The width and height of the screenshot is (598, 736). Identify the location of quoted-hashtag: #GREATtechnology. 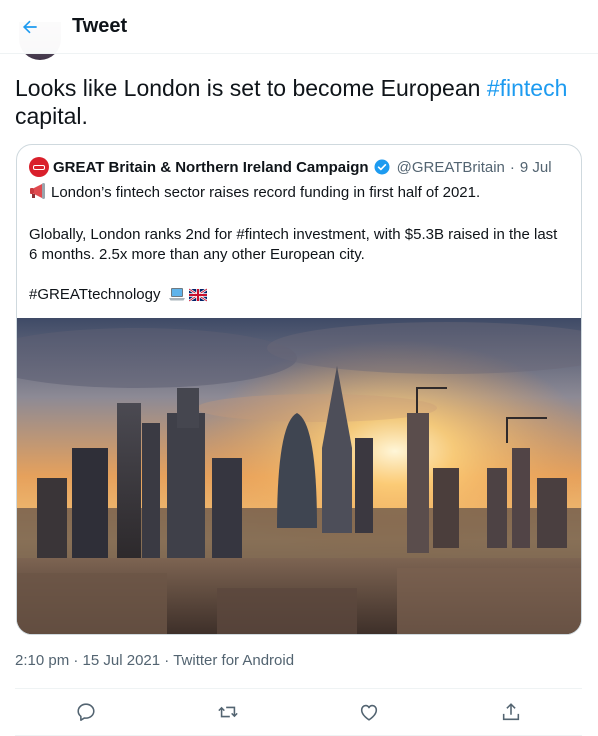
(95, 294).